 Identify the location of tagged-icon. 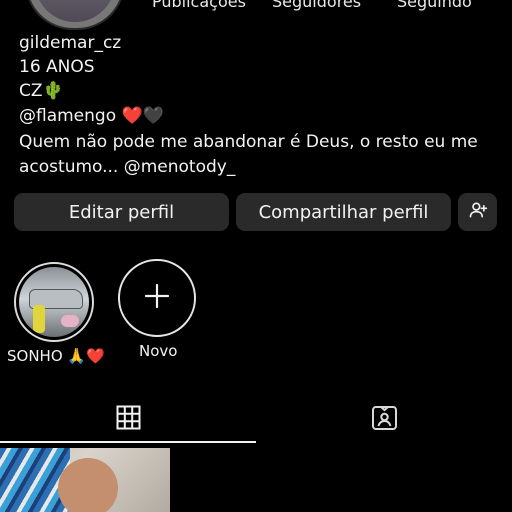
(384, 420).